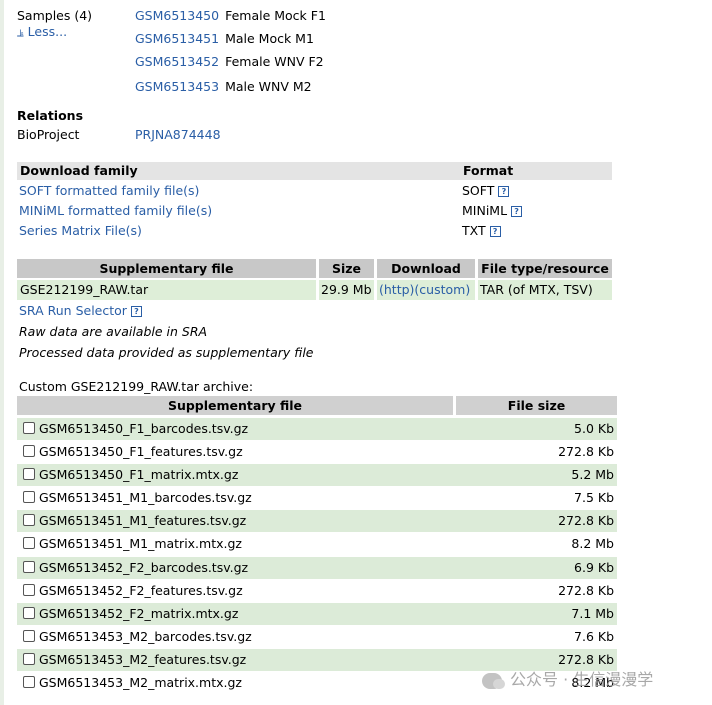  I want to click on file-name: GSM6513453_M2_features.tsv.gz, so click(143, 659).